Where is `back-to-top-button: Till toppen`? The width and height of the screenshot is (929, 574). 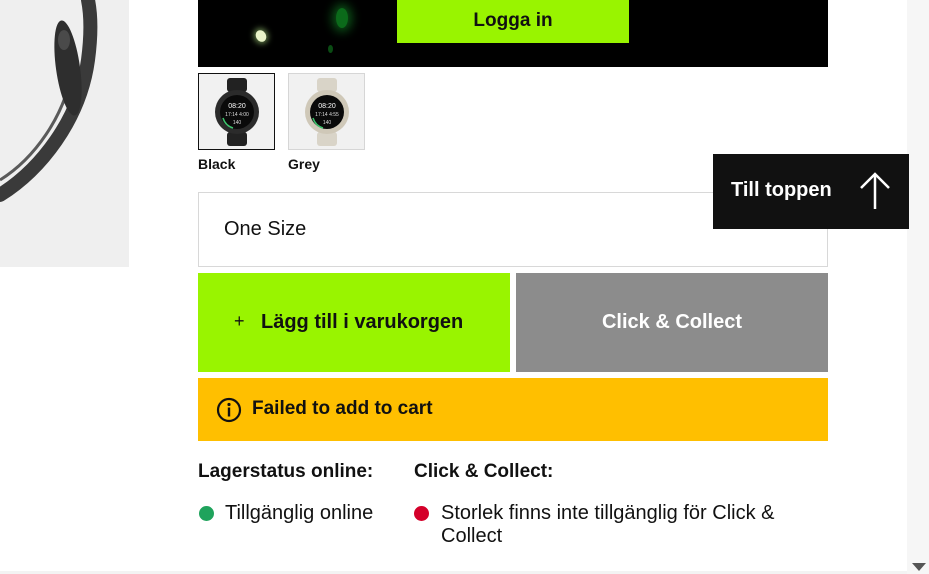
back-to-top-button: Till toppen is located at coordinates (811, 191).